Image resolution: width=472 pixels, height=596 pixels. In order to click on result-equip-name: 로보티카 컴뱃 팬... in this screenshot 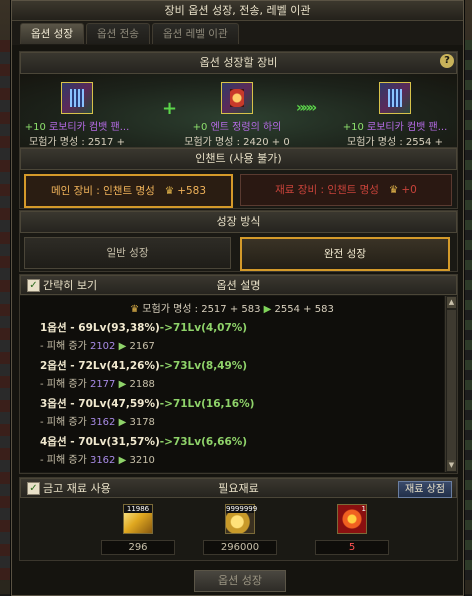, I will do `click(405, 127)`.